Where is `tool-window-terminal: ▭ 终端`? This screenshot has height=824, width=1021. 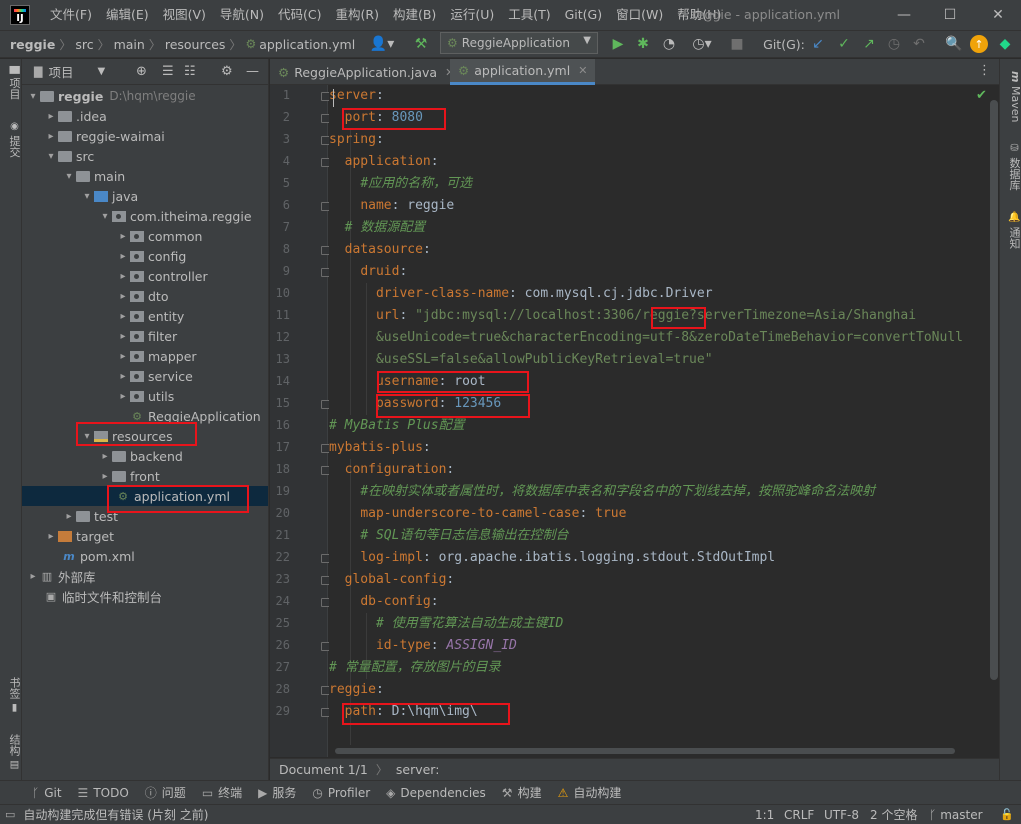 tool-window-terminal: ▭ 终端 is located at coordinates (222, 792).